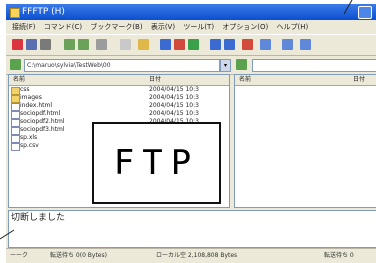  Describe the element at coordinates (314, 65) in the screenshot. I see `remote-path-input` at that location.